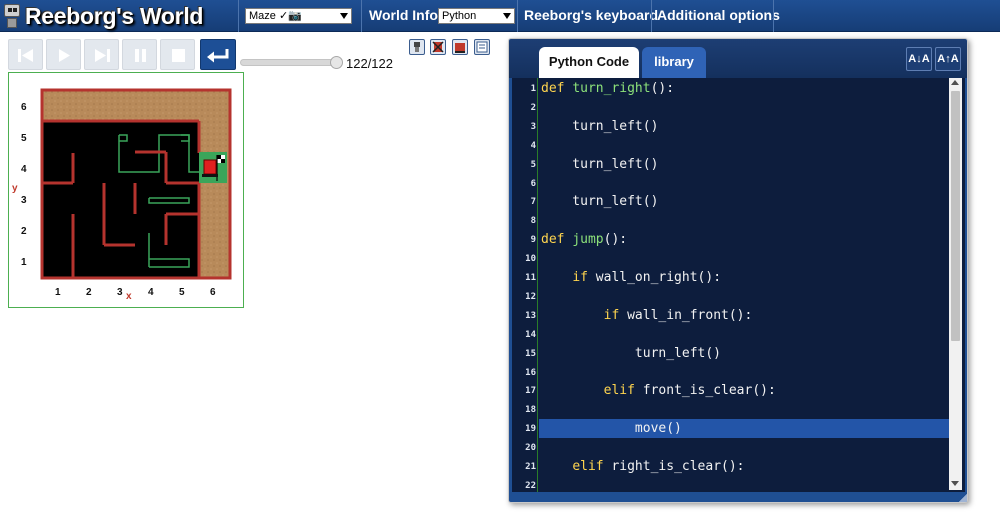  I want to click on step-button, so click(101, 54).